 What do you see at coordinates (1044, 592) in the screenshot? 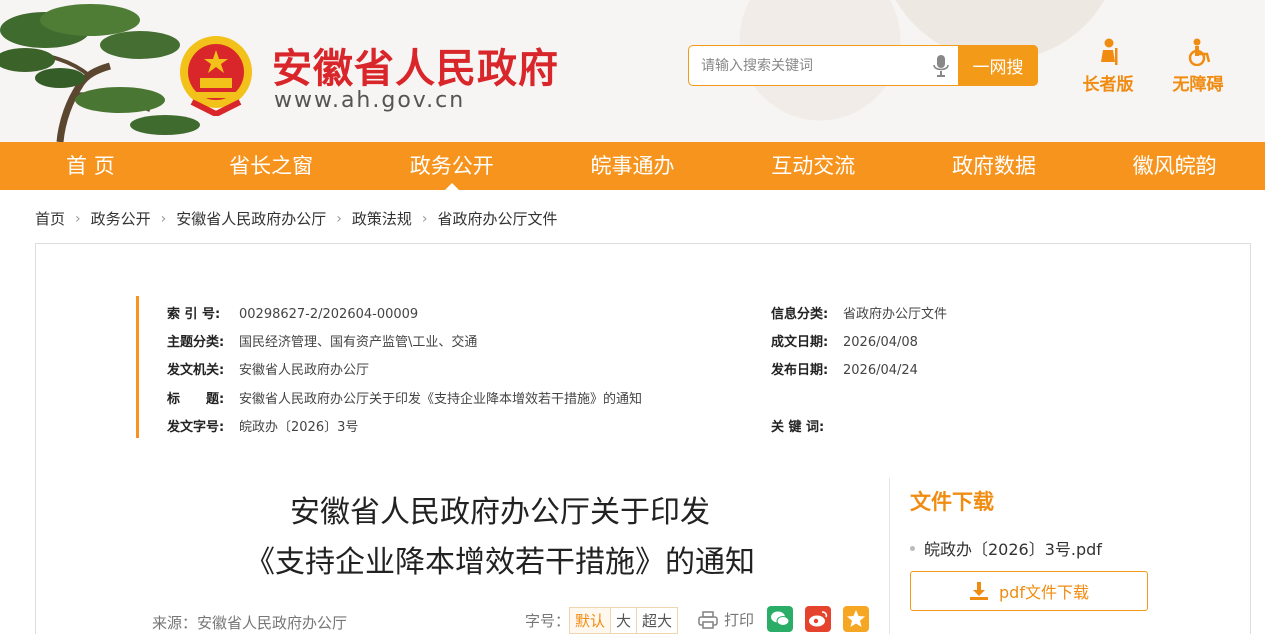
I see `pdf-download-label: pdf文件下载` at bounding box center [1044, 592].